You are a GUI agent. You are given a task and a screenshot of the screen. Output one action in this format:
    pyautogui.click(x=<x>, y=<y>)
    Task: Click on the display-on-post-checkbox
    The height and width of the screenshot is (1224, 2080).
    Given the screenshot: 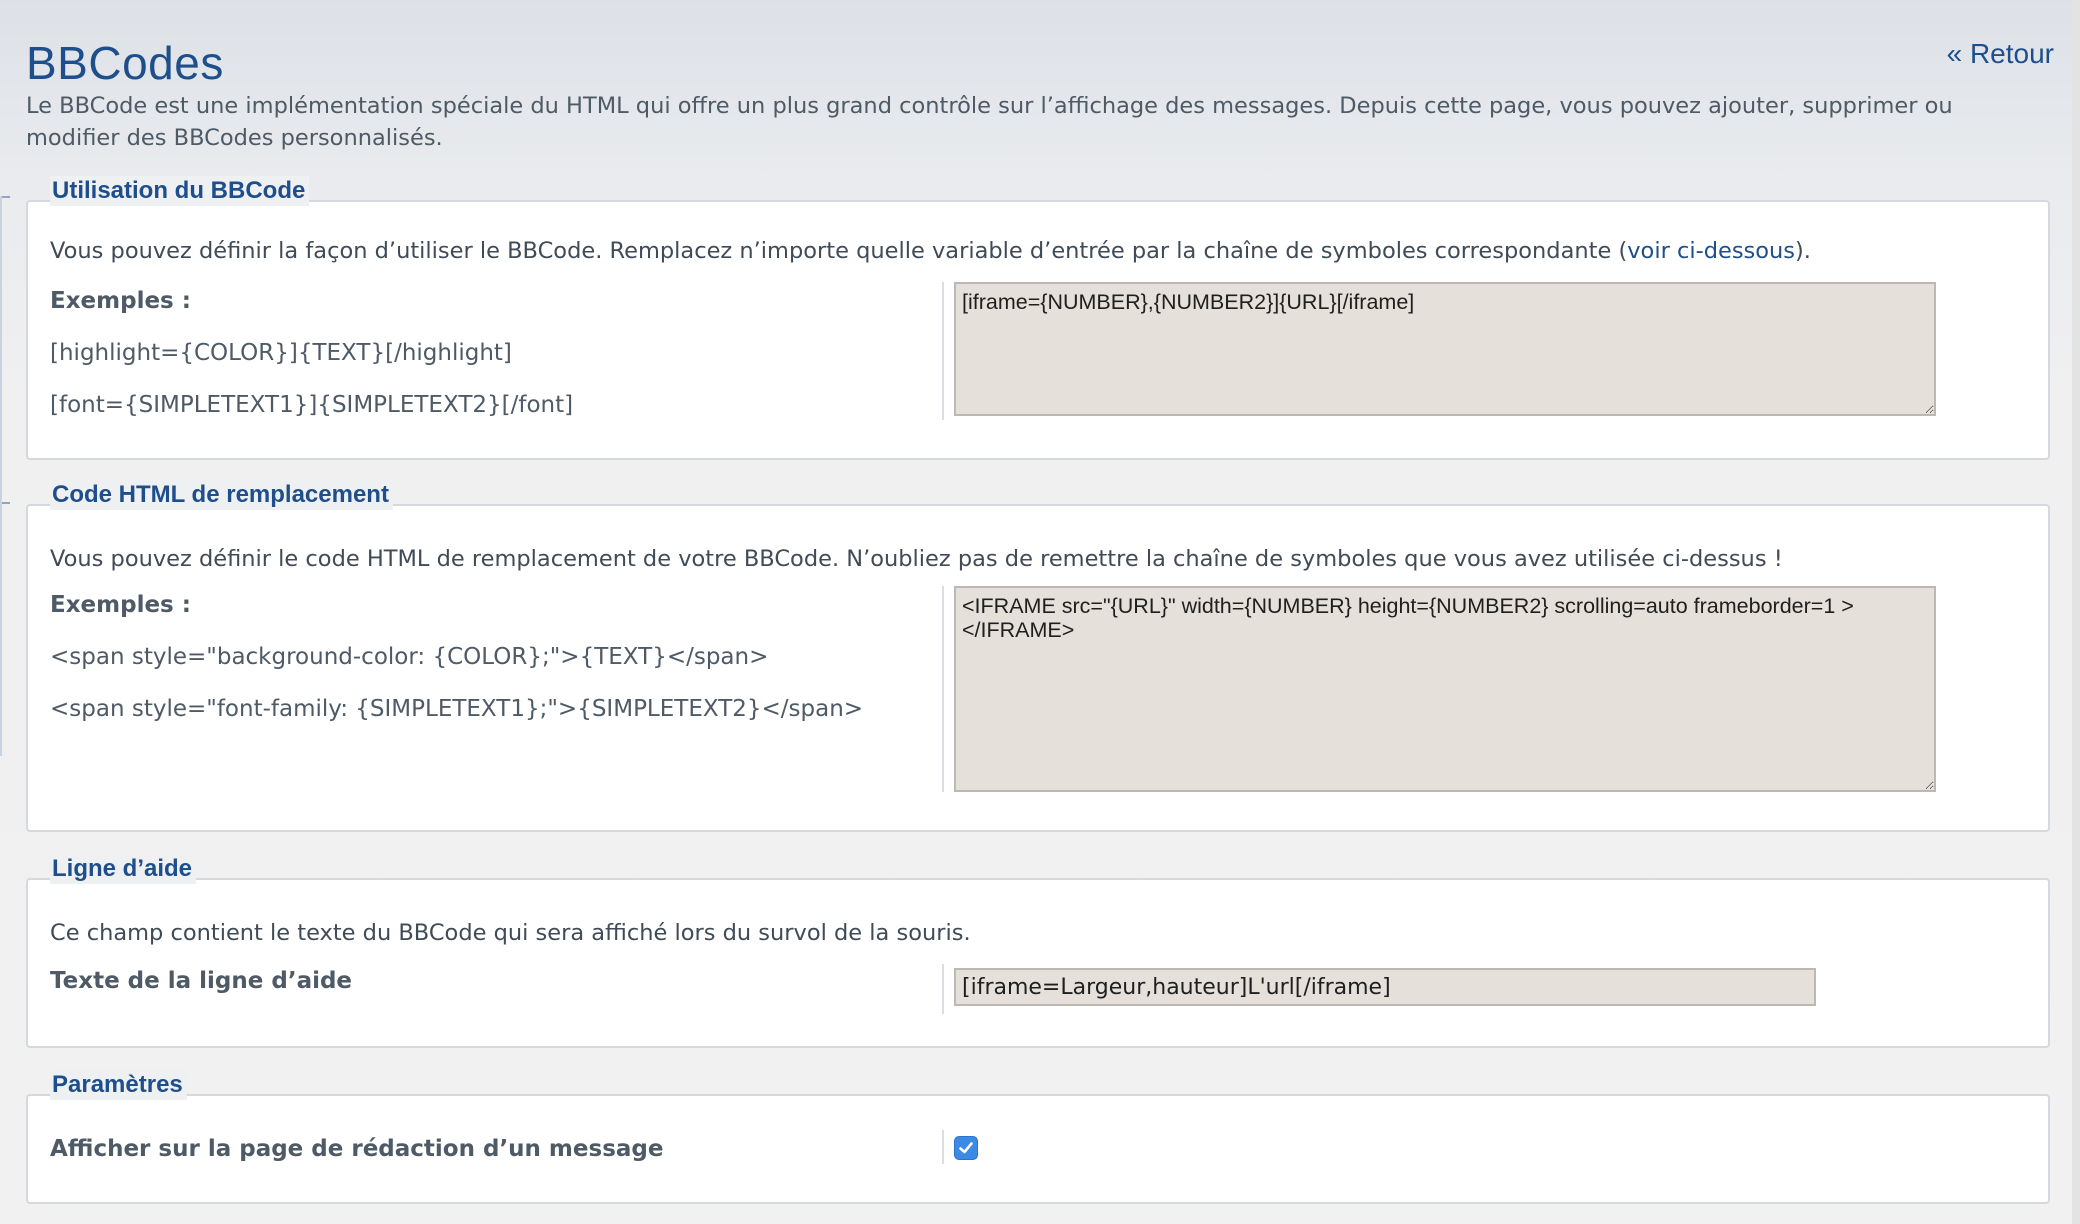 What is the action you would take?
    pyautogui.click(x=966, y=1148)
    